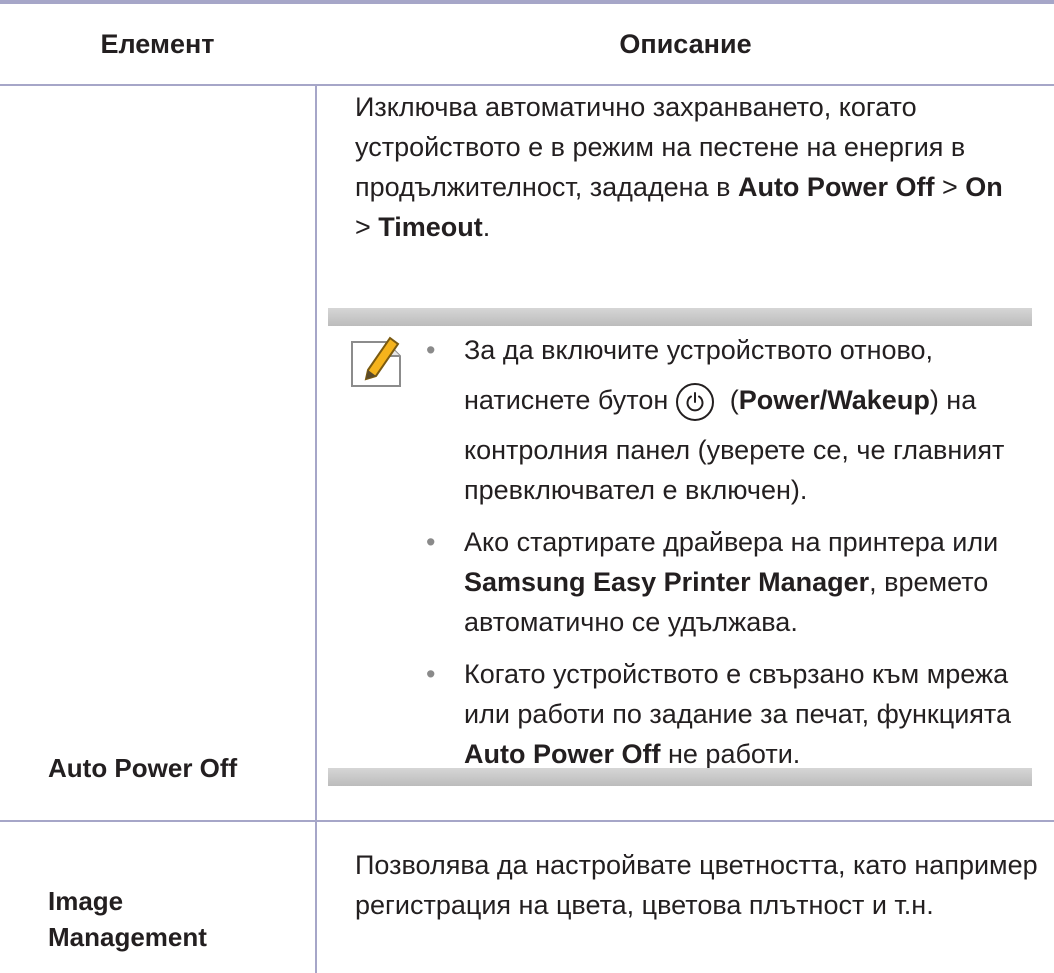  What do you see at coordinates (127, 919) in the screenshot?
I see `row-label-image-management: Image Management` at bounding box center [127, 919].